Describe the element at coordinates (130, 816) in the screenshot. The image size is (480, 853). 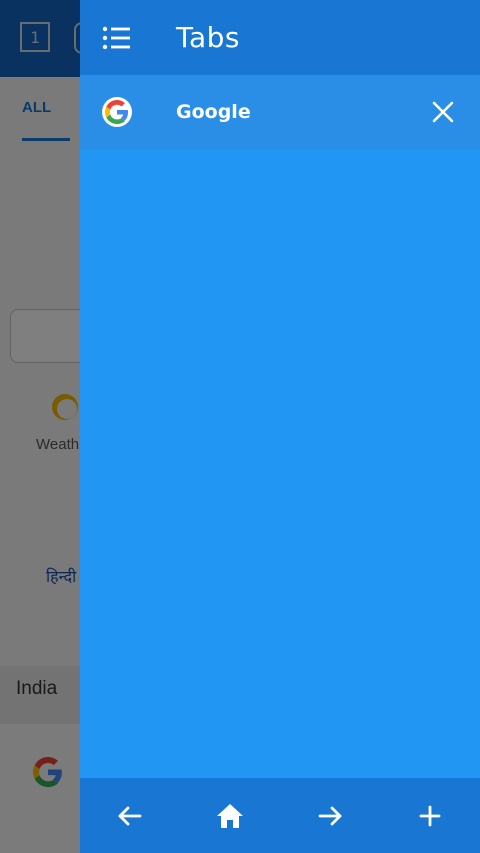
I see `back-arrow-icon` at that location.